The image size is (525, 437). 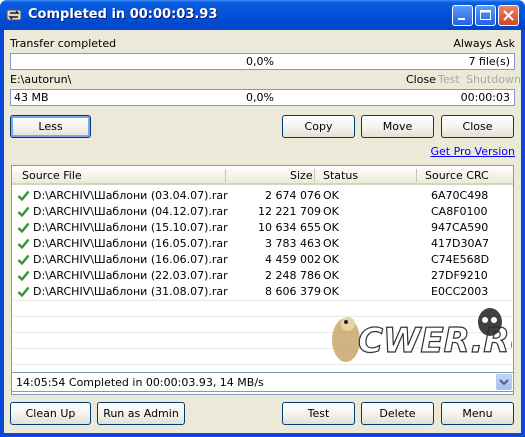 I want to click on row-source-crc: 417D30A7, so click(x=460, y=243).